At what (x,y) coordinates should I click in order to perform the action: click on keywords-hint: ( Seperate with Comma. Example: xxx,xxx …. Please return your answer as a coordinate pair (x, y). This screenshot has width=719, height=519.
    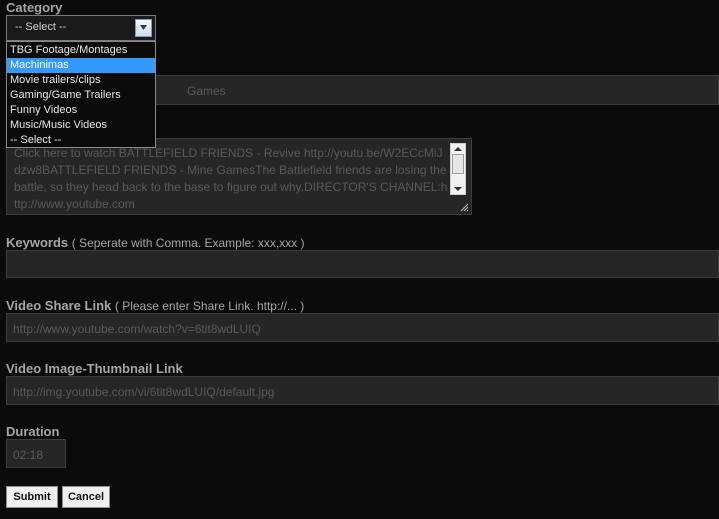
    Looking at the image, I should click on (188, 243).